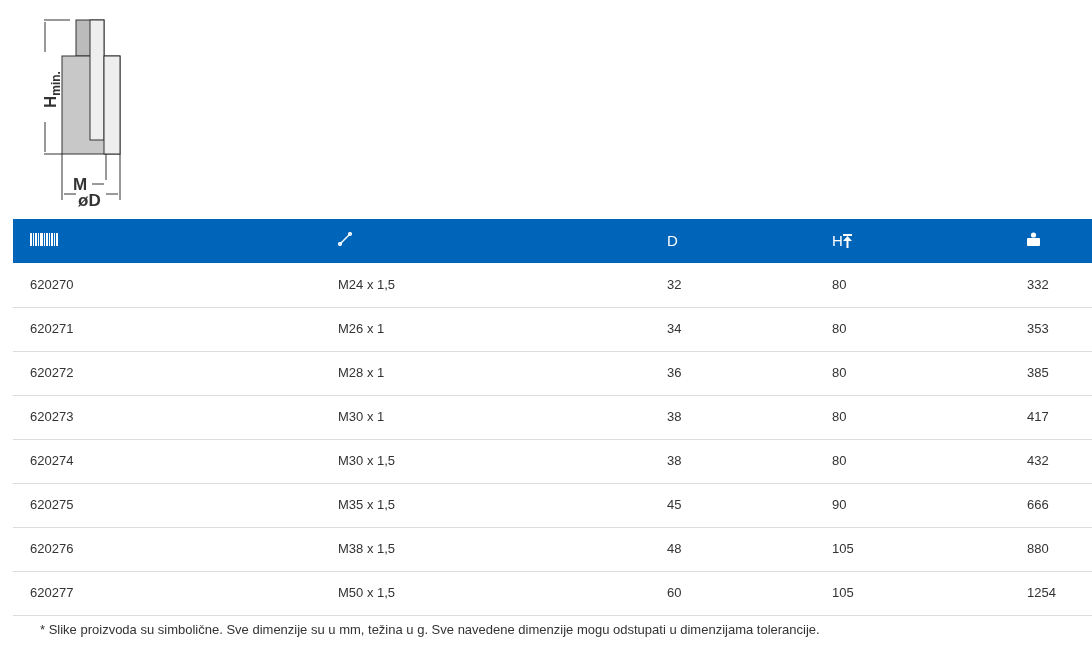 The image size is (1092, 647). I want to click on table-cell: 1254, so click(1041, 593).